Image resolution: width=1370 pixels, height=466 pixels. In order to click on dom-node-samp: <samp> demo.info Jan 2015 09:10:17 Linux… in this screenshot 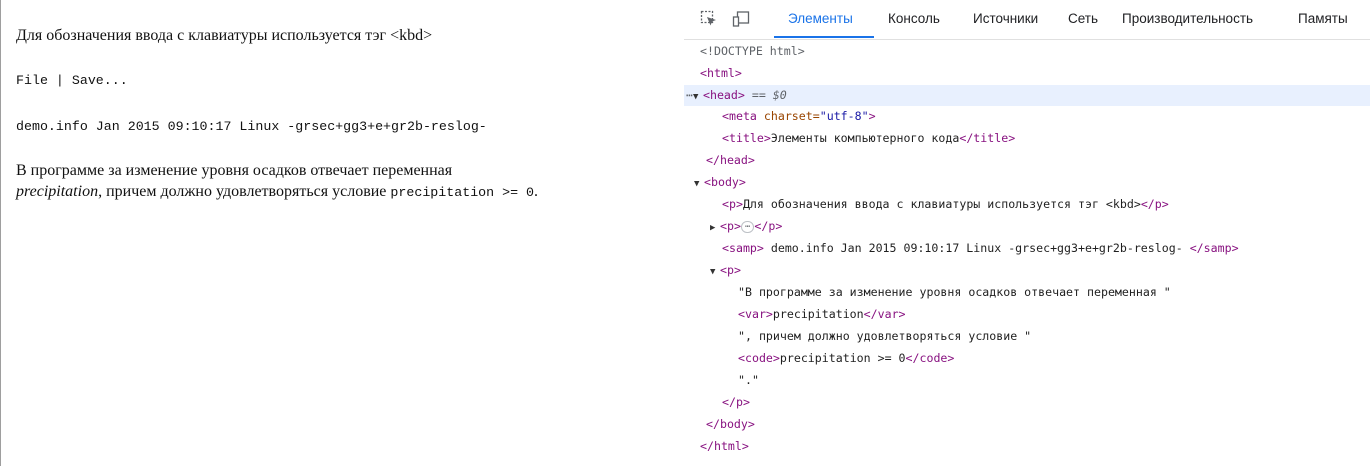, I will do `click(1027, 248)`.